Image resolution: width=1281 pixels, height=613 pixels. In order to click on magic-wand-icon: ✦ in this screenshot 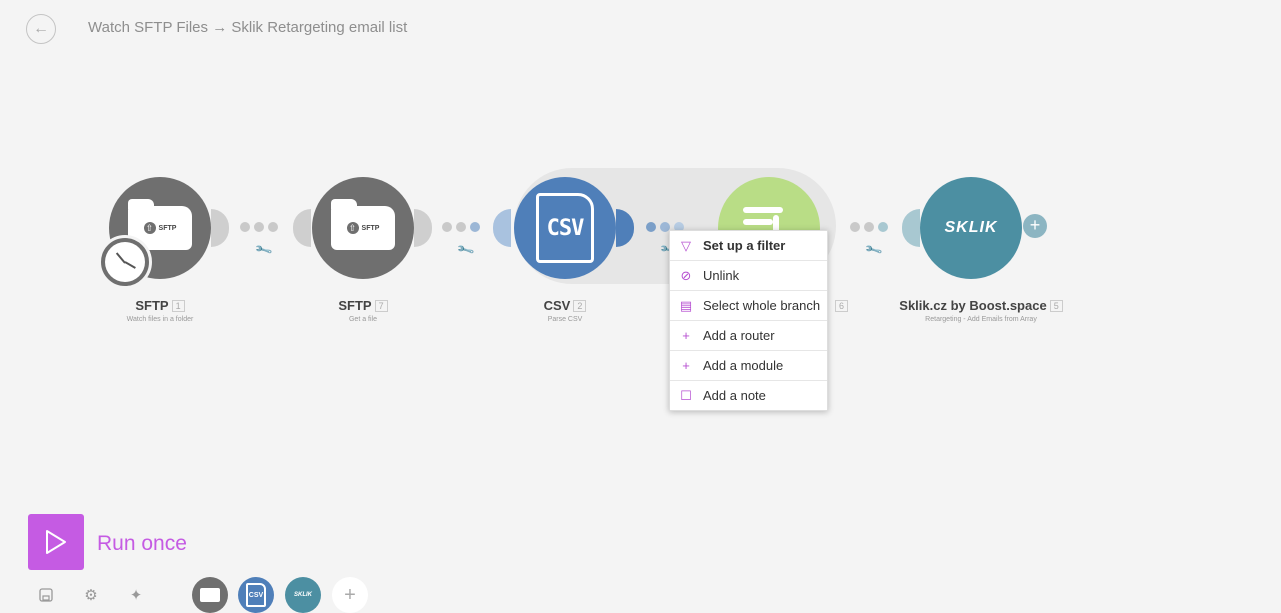, I will do `click(136, 595)`.